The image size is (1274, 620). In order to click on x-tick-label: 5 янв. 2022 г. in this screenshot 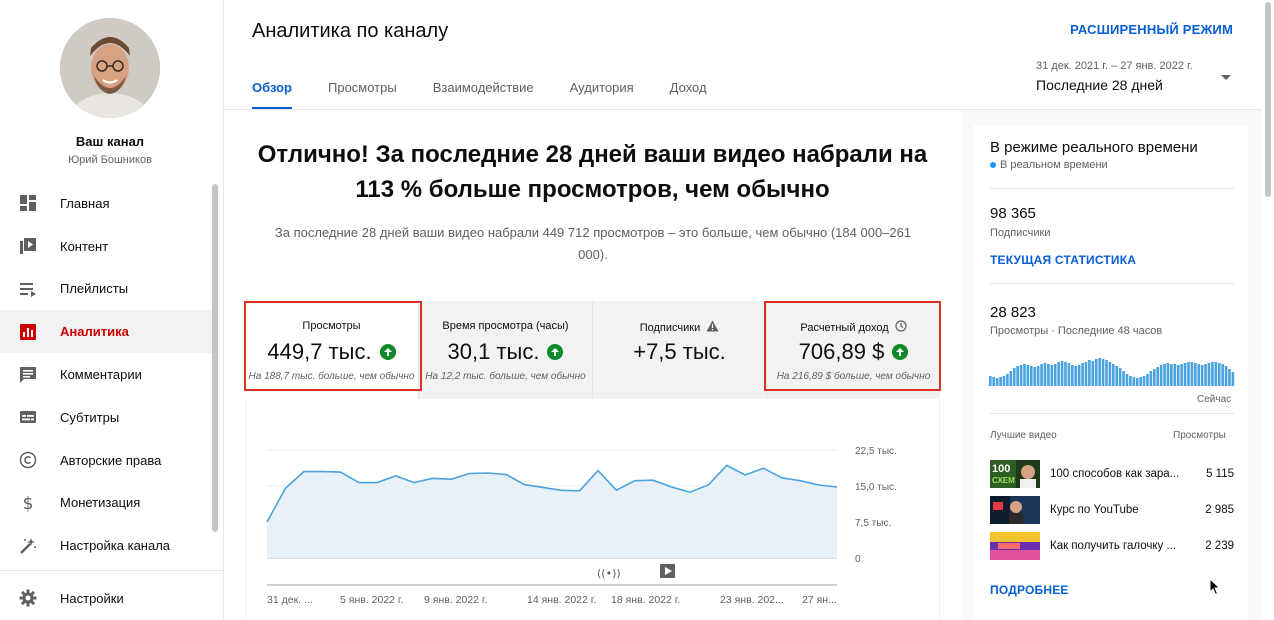, I will do `click(371, 600)`.